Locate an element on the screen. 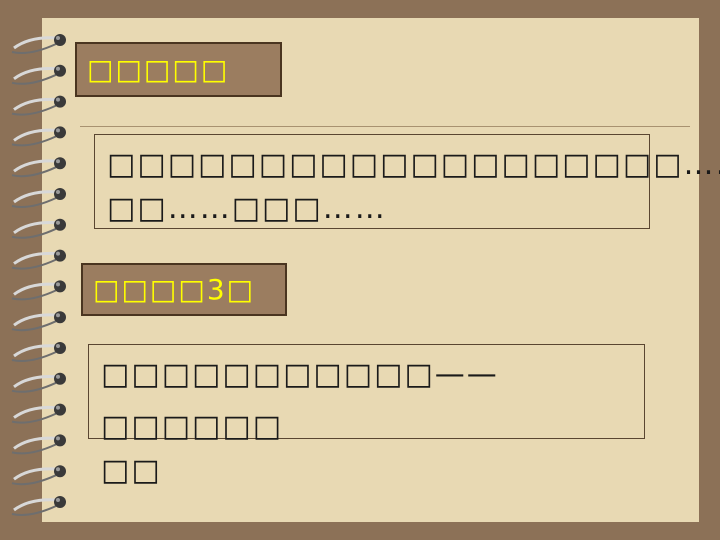 Image resolution: width=720 pixels, height=540 pixels. section-2-title: □□□□3□ is located at coordinates (184, 289).